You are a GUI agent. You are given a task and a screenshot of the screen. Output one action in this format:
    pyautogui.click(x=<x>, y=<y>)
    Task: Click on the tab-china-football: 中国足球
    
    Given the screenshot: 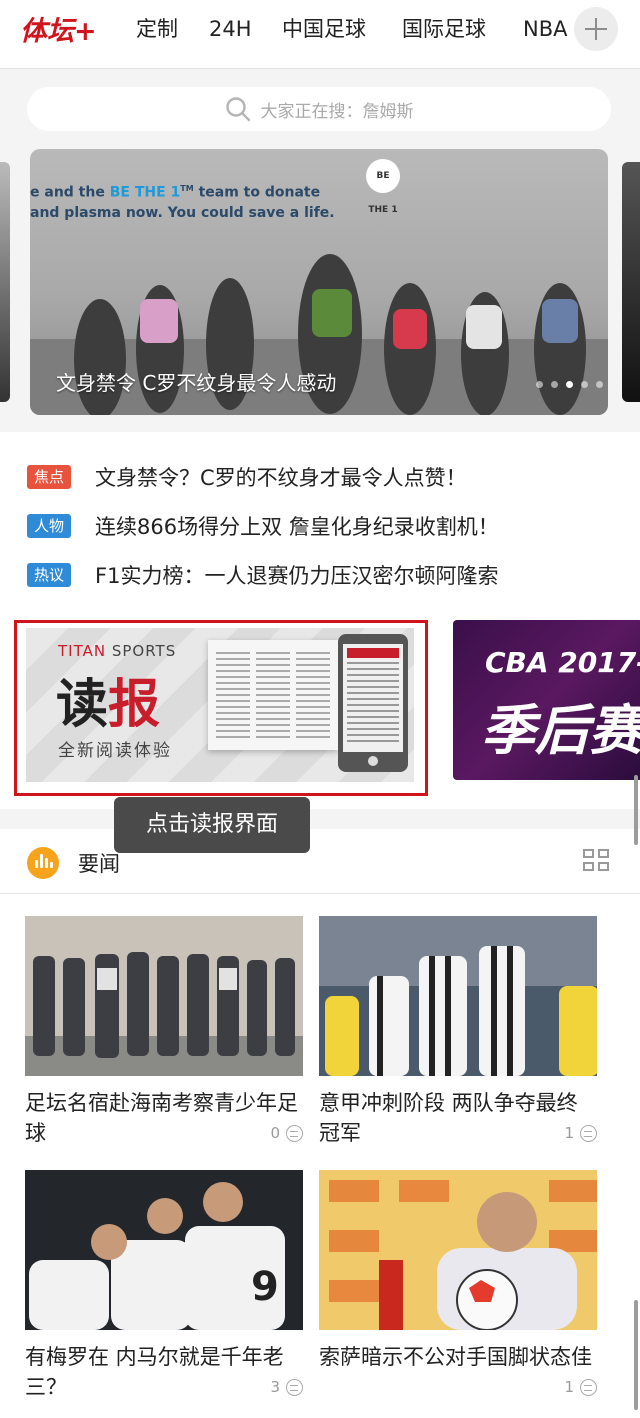 What is the action you would take?
    pyautogui.click(x=324, y=29)
    